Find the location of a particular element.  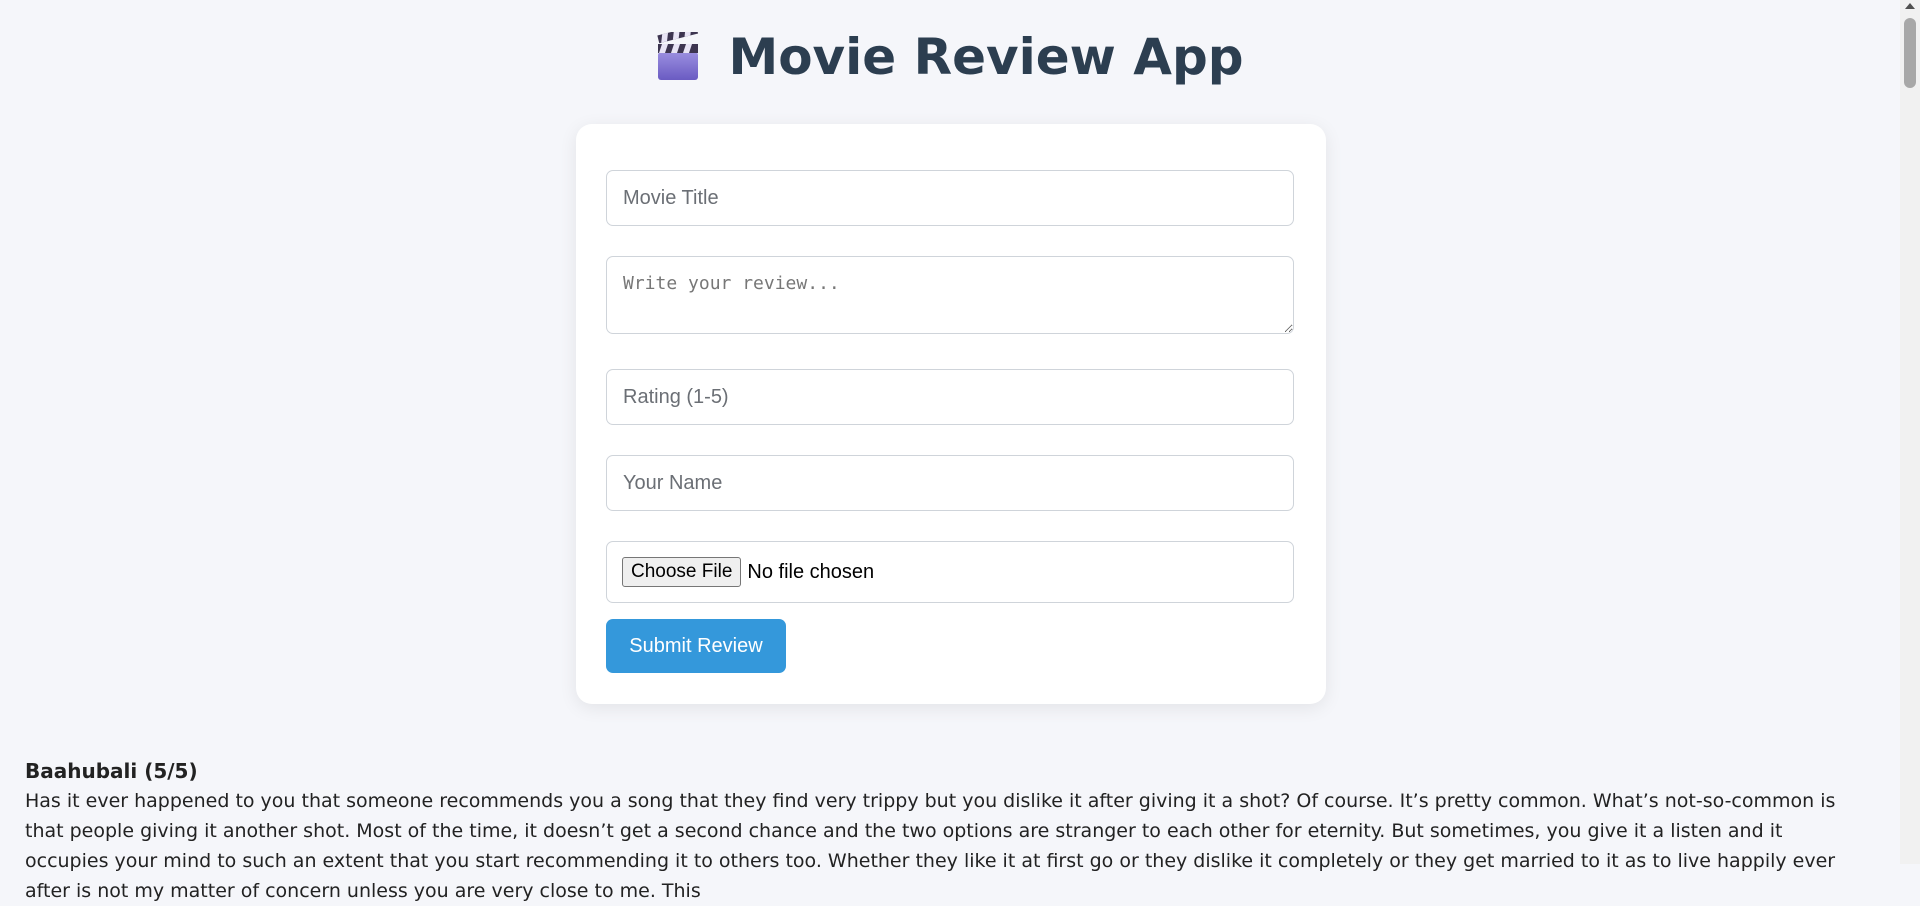

submit-review-button: Submit Review is located at coordinates (696, 646).